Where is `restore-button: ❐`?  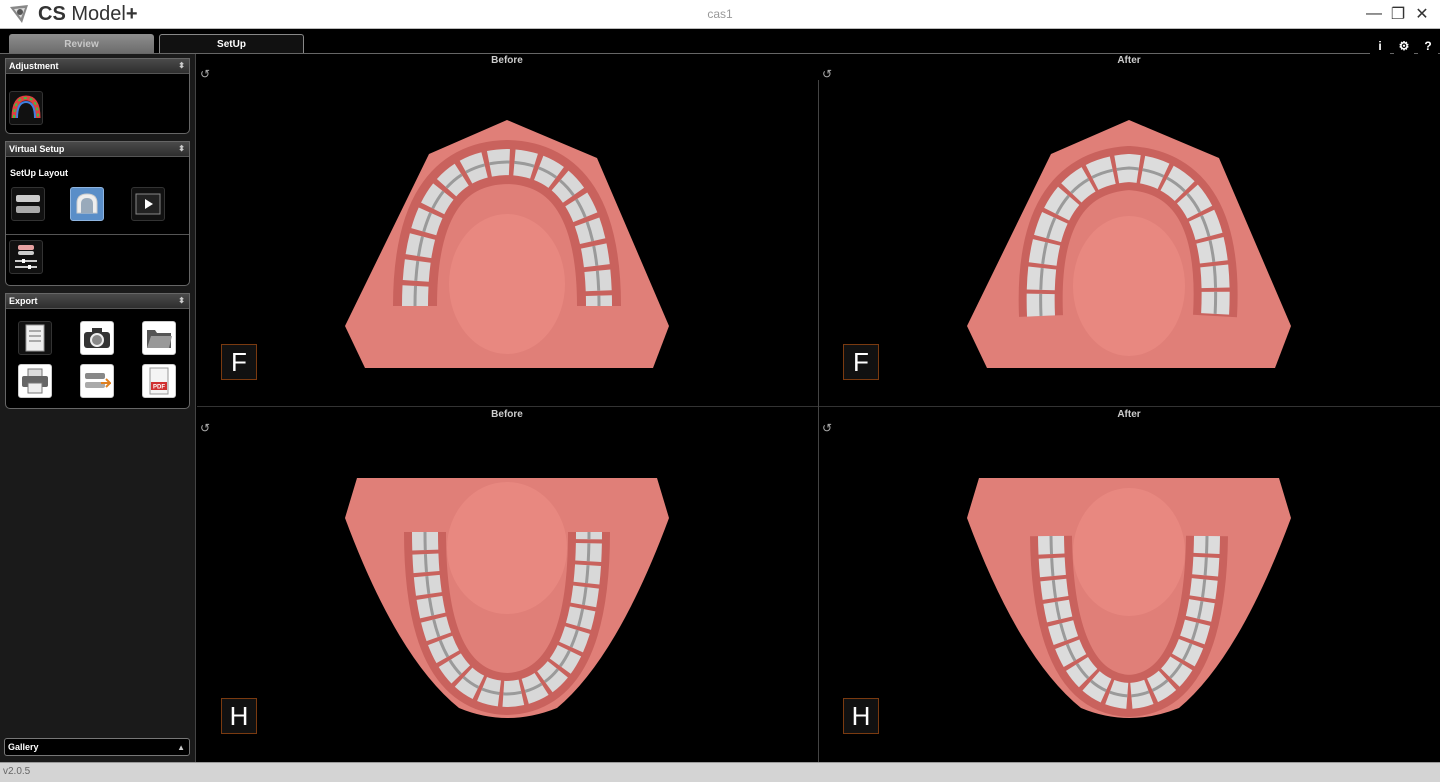 restore-button: ❐ is located at coordinates (1398, 14).